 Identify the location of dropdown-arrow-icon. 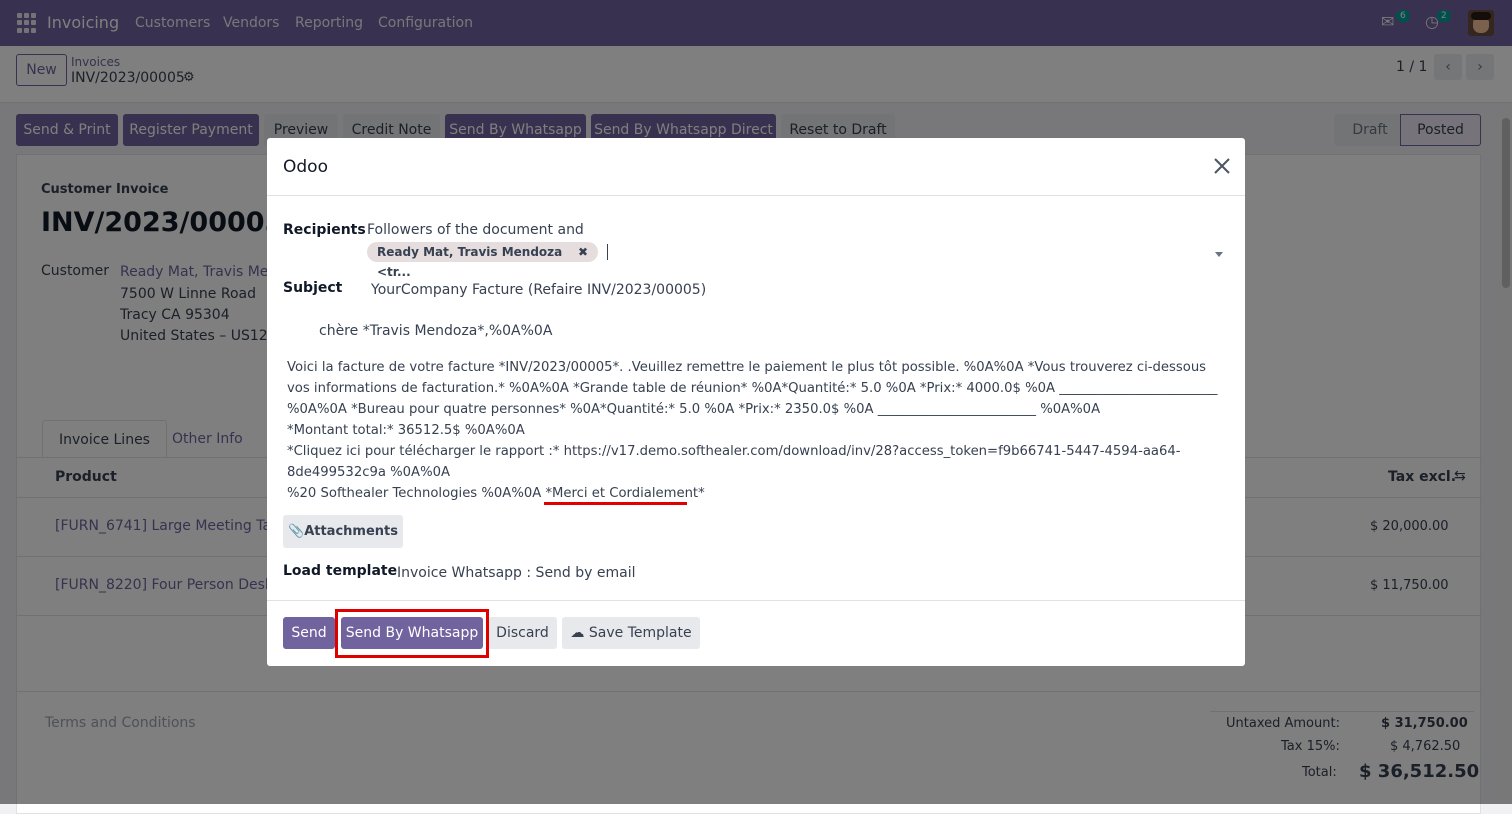
(1219, 254).